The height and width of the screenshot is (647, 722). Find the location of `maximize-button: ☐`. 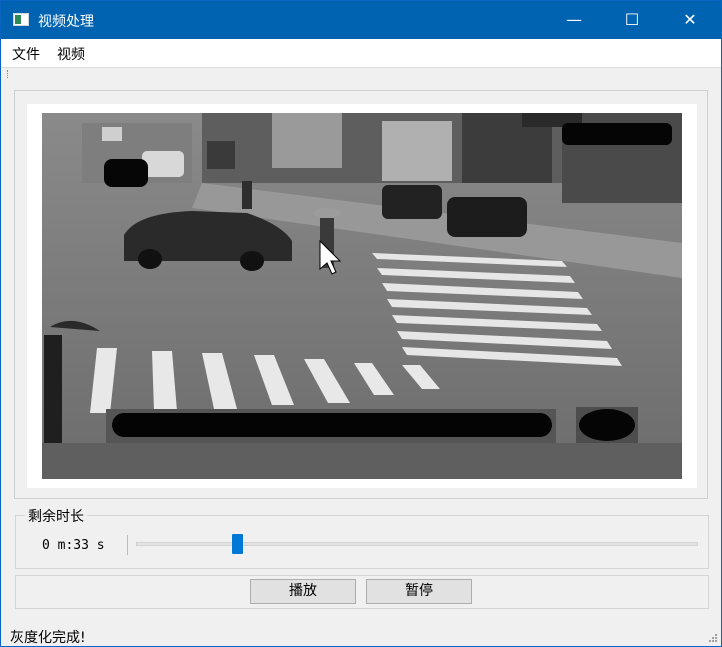

maximize-button: ☐ is located at coordinates (632, 20).